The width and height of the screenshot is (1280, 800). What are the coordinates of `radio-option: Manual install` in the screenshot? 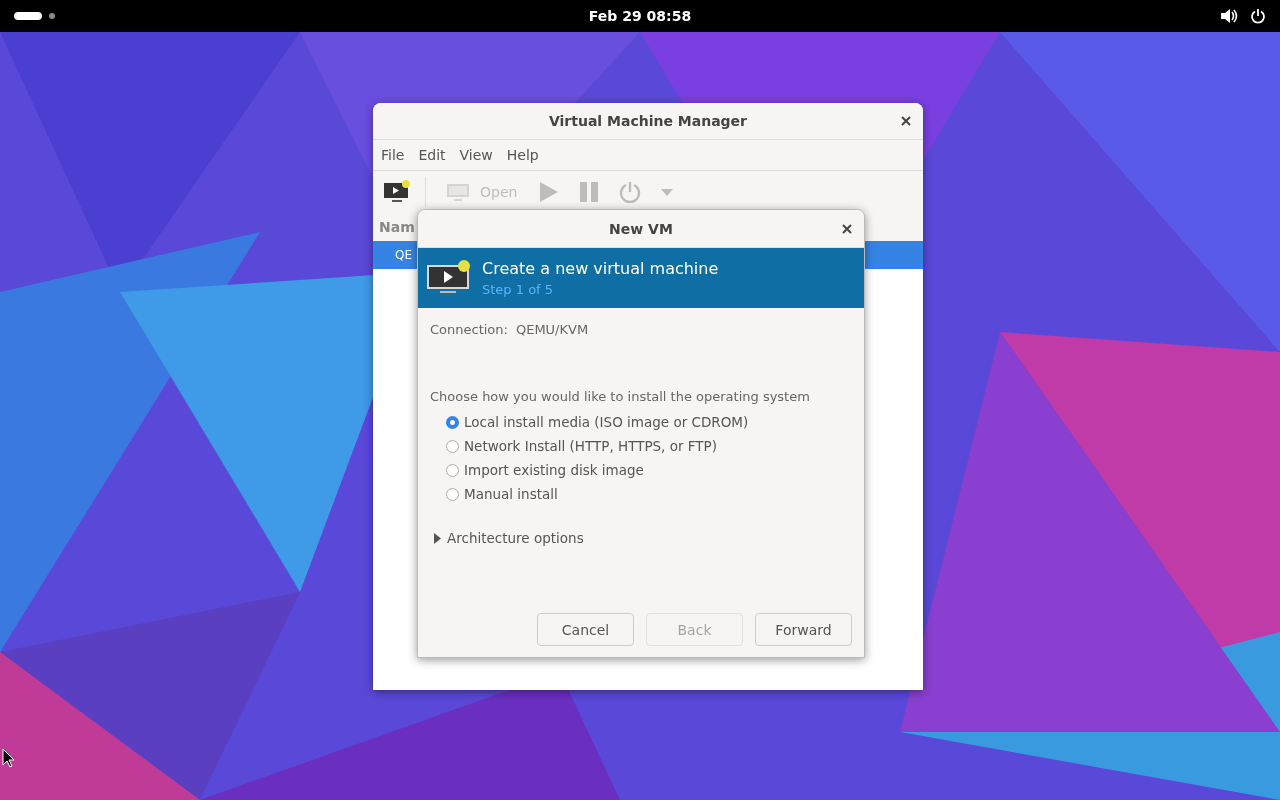 It's located at (649, 494).